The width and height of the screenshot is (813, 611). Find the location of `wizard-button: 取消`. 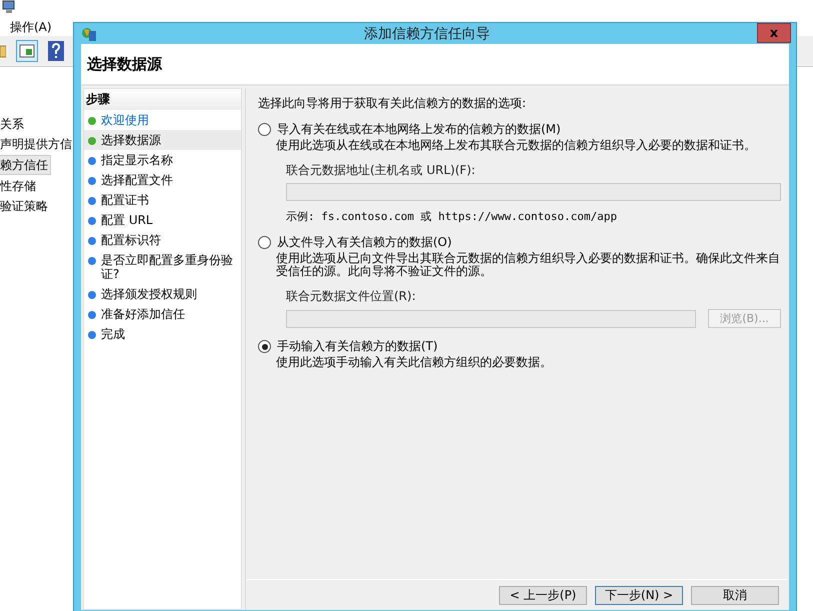

wizard-button: 取消 is located at coordinates (735, 595).